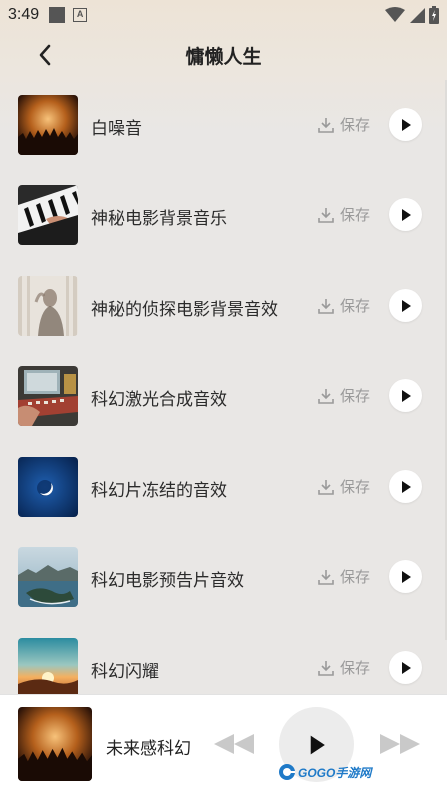 The height and width of the screenshot is (794, 447). I want to click on track-row: 神秘的侦探电影背景音效 保存, so click(223, 306).